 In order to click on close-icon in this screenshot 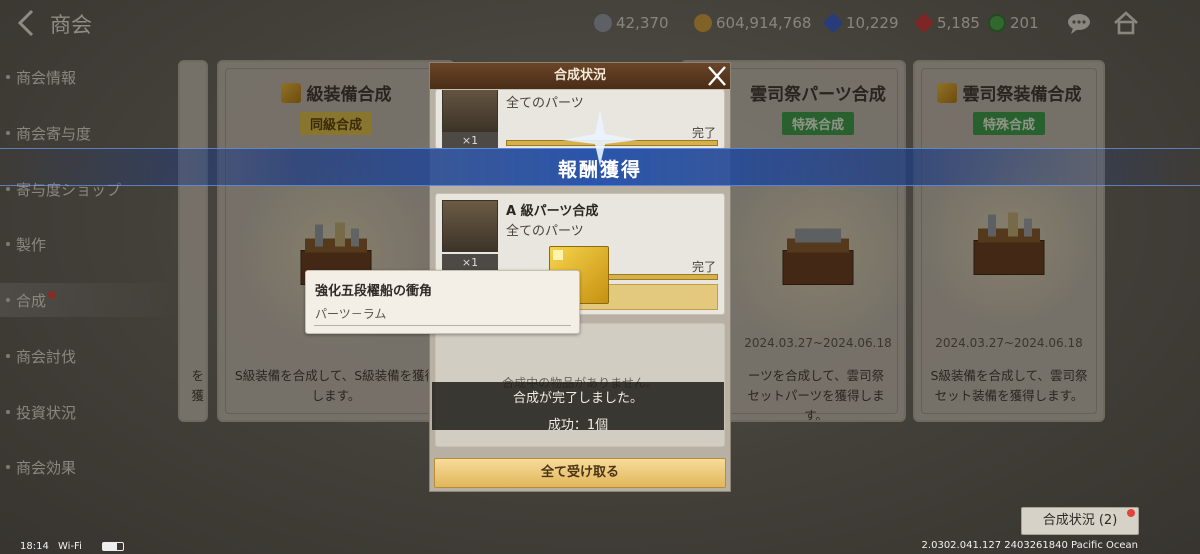, I will do `click(717, 76)`.